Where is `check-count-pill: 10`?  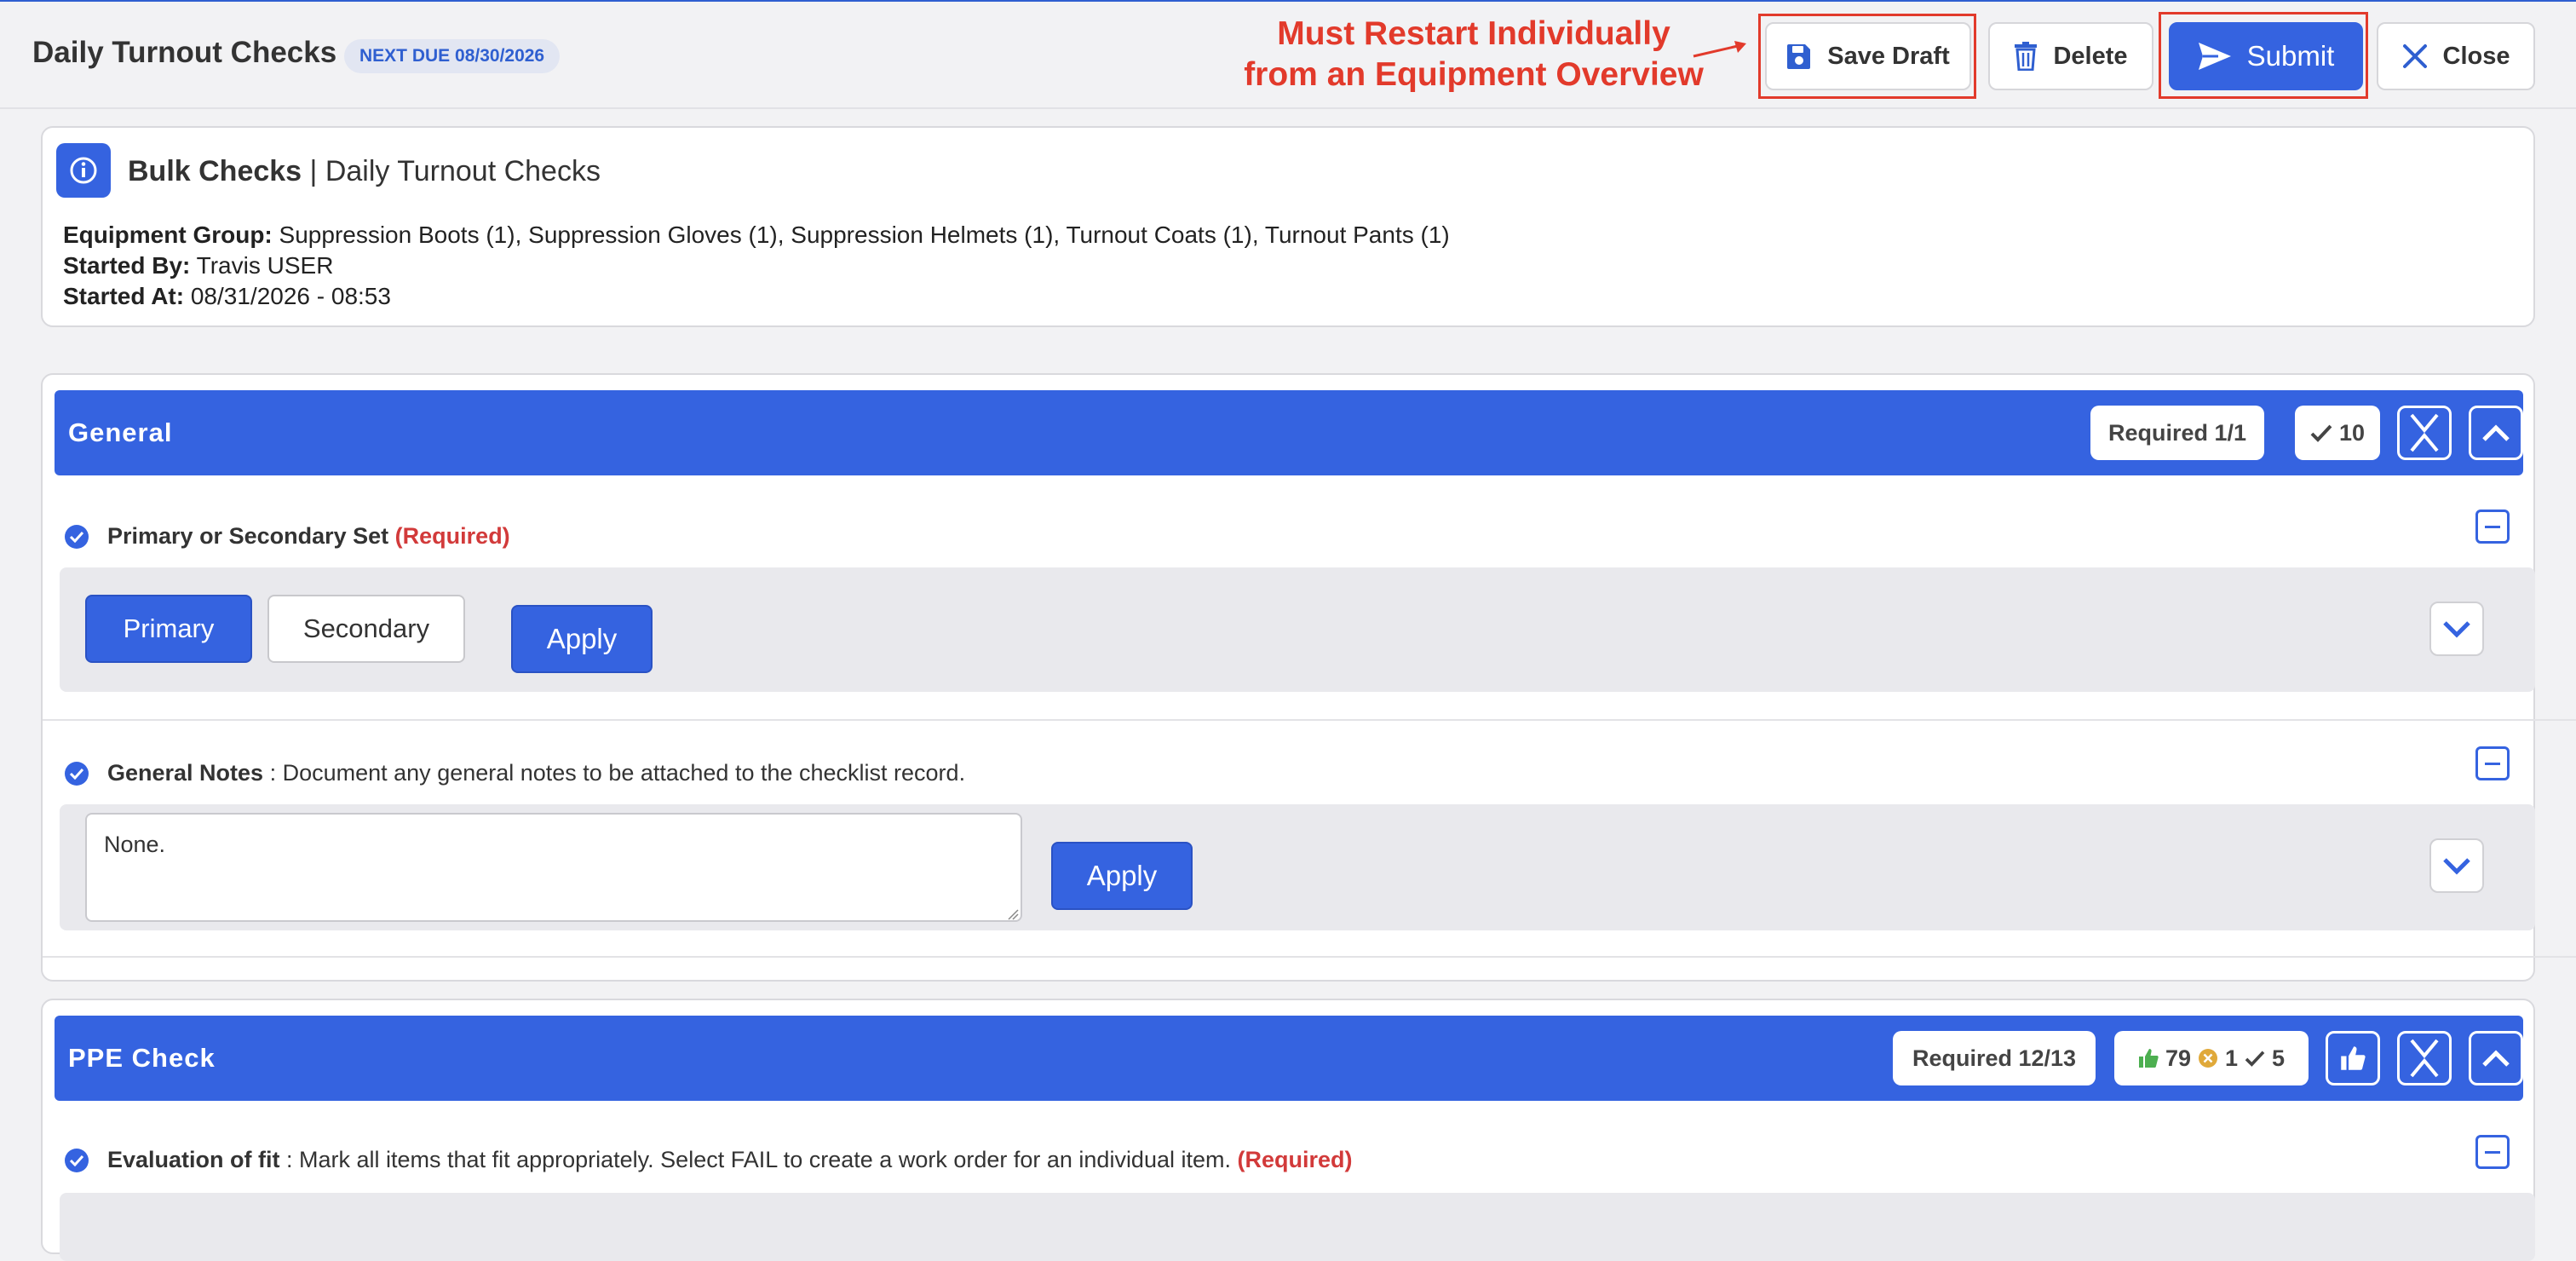 check-count-pill: 10 is located at coordinates (2337, 433).